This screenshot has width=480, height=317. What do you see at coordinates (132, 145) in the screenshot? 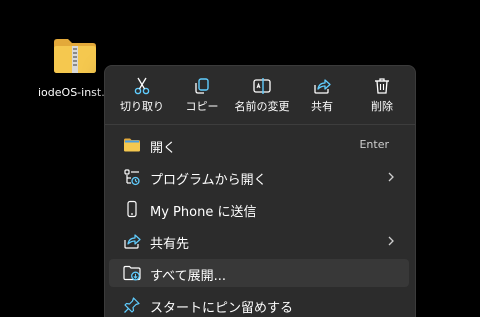
I see `folder-icon` at bounding box center [132, 145].